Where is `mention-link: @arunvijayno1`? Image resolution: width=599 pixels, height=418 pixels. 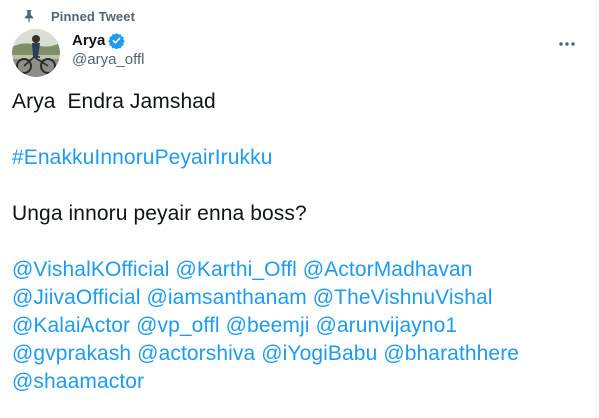 mention-link: @arunvijayno1 is located at coordinates (386, 325).